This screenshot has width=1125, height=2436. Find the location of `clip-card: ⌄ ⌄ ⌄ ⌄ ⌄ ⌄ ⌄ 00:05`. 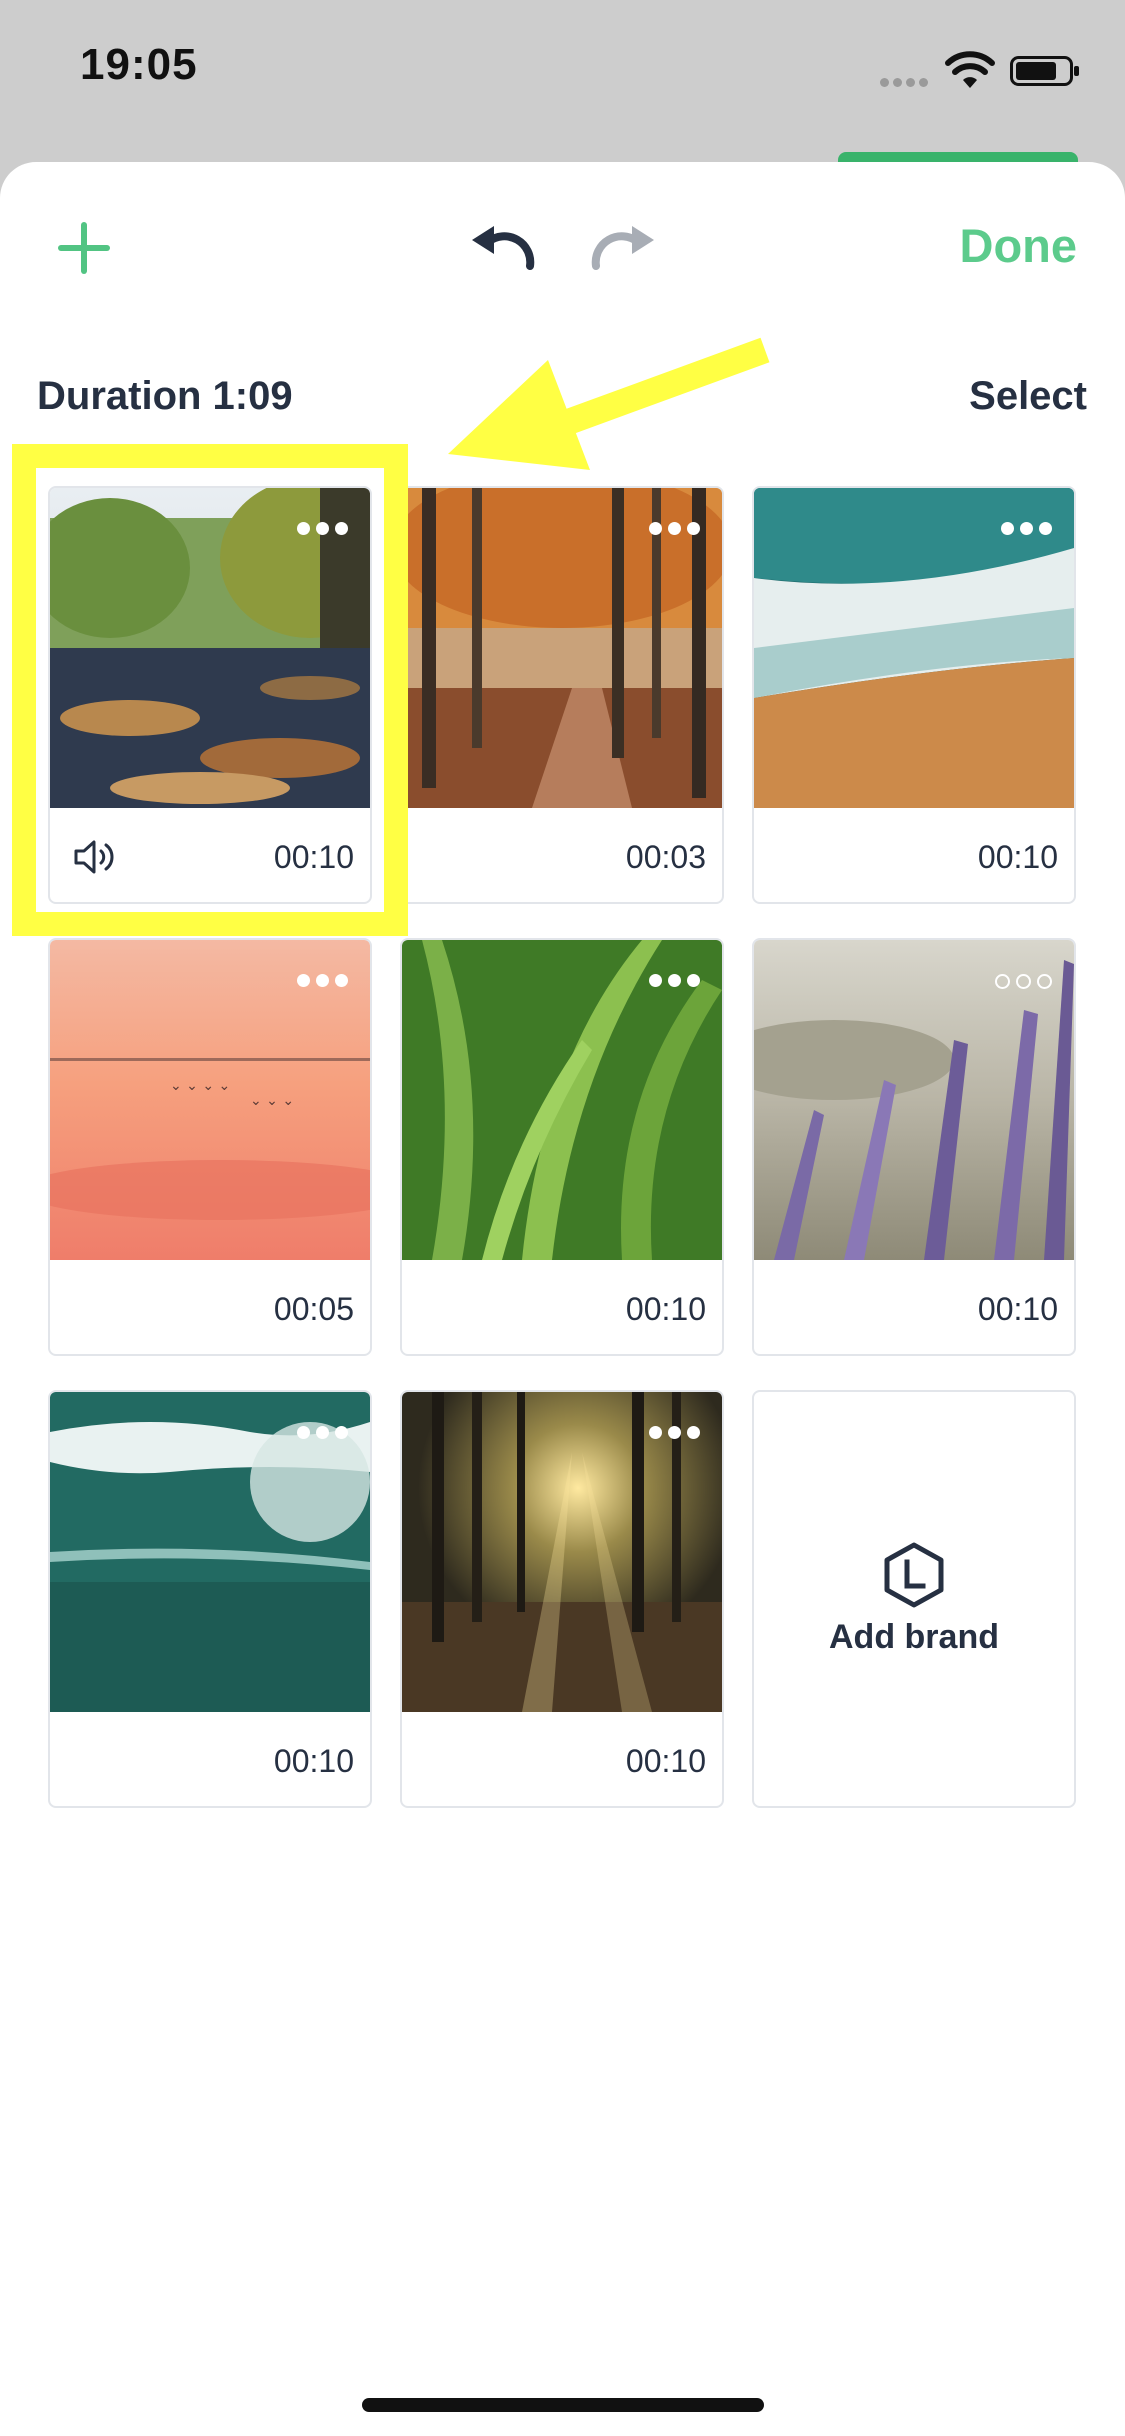

clip-card: ⌄ ⌄ ⌄ ⌄ ⌄ ⌄ ⌄ 00:05 is located at coordinates (210, 1147).